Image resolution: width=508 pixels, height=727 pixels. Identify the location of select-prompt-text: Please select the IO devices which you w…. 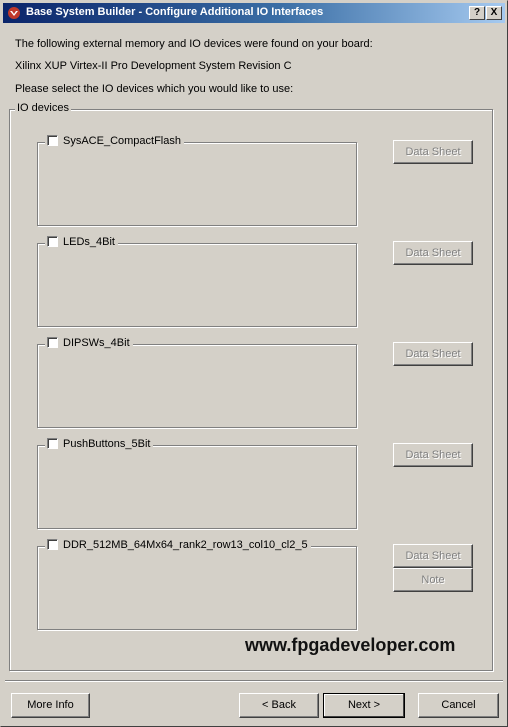
(154, 89).